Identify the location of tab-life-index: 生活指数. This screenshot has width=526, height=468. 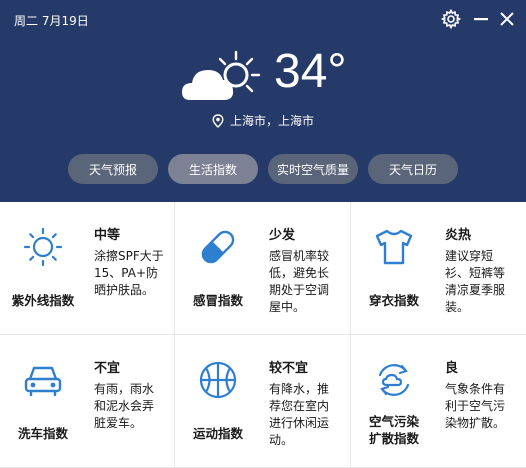
(213, 169).